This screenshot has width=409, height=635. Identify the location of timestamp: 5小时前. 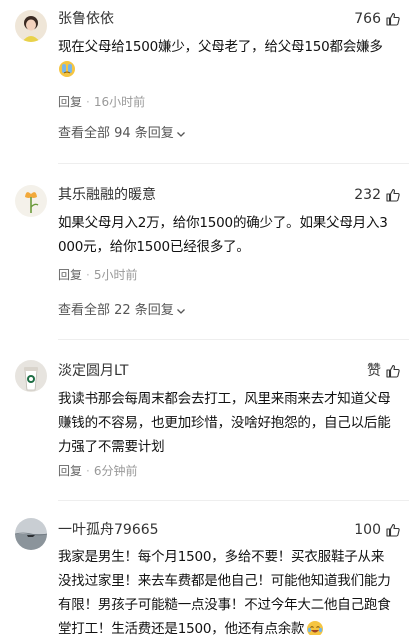
(115, 275).